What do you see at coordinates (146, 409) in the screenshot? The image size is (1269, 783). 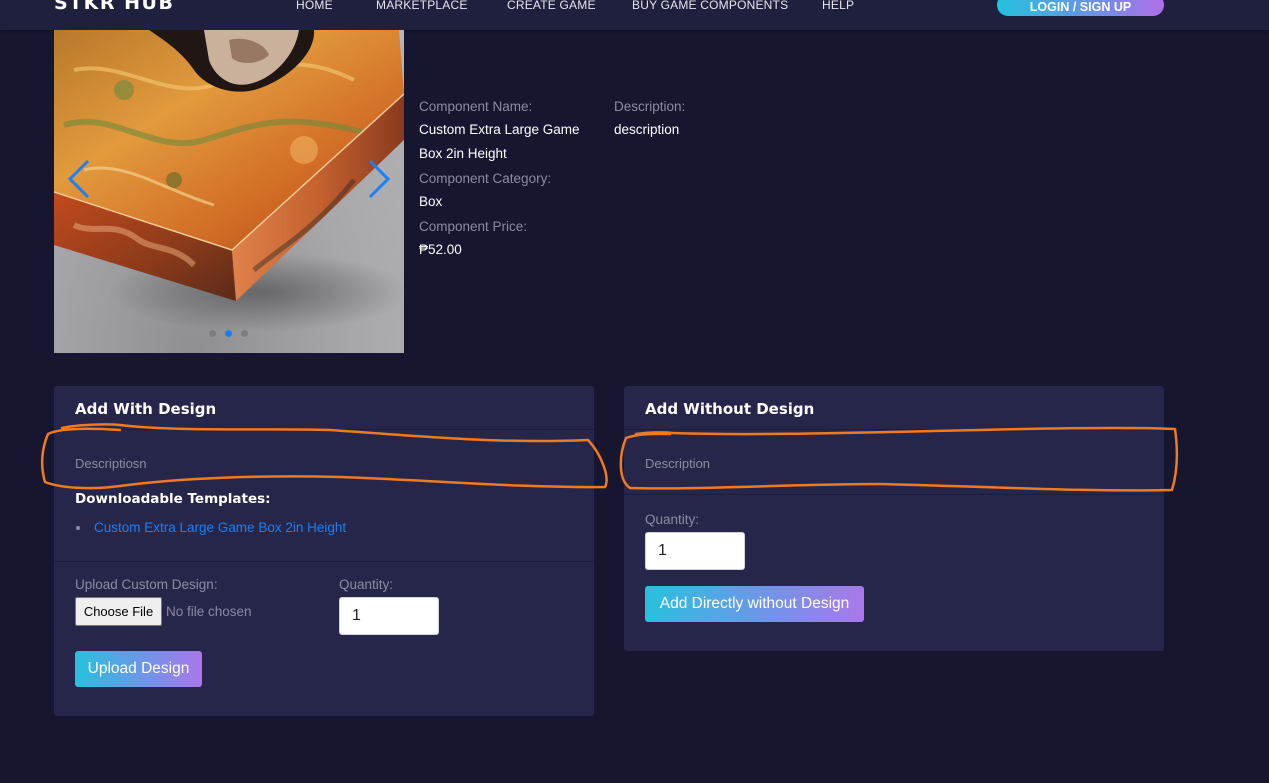 I see `add-with-design-title: Add With Design` at bounding box center [146, 409].